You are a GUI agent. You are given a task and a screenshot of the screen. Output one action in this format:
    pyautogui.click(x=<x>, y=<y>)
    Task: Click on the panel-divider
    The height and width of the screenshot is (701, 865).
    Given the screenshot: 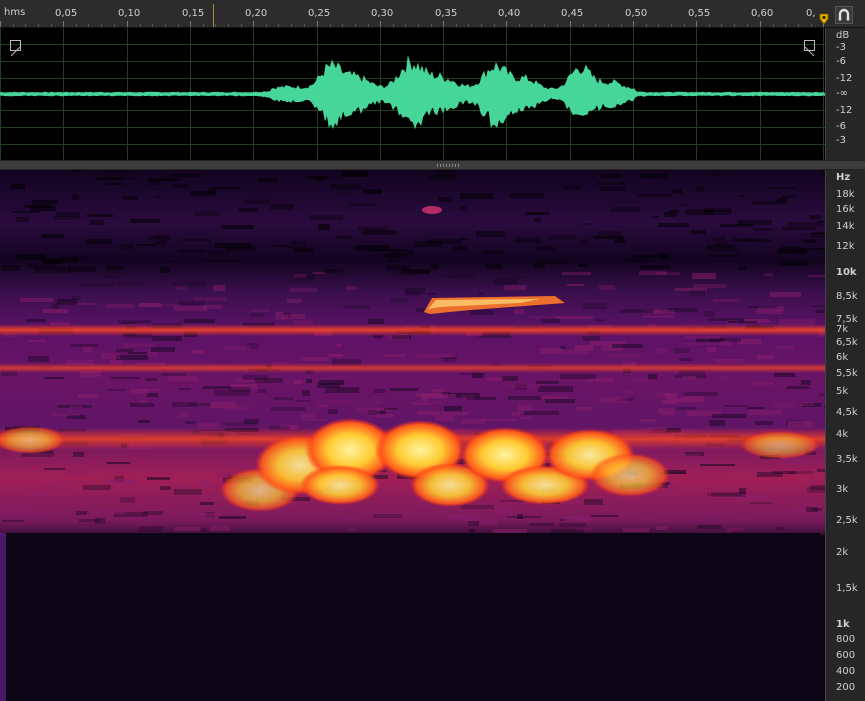 What is the action you would take?
    pyautogui.click(x=432, y=165)
    